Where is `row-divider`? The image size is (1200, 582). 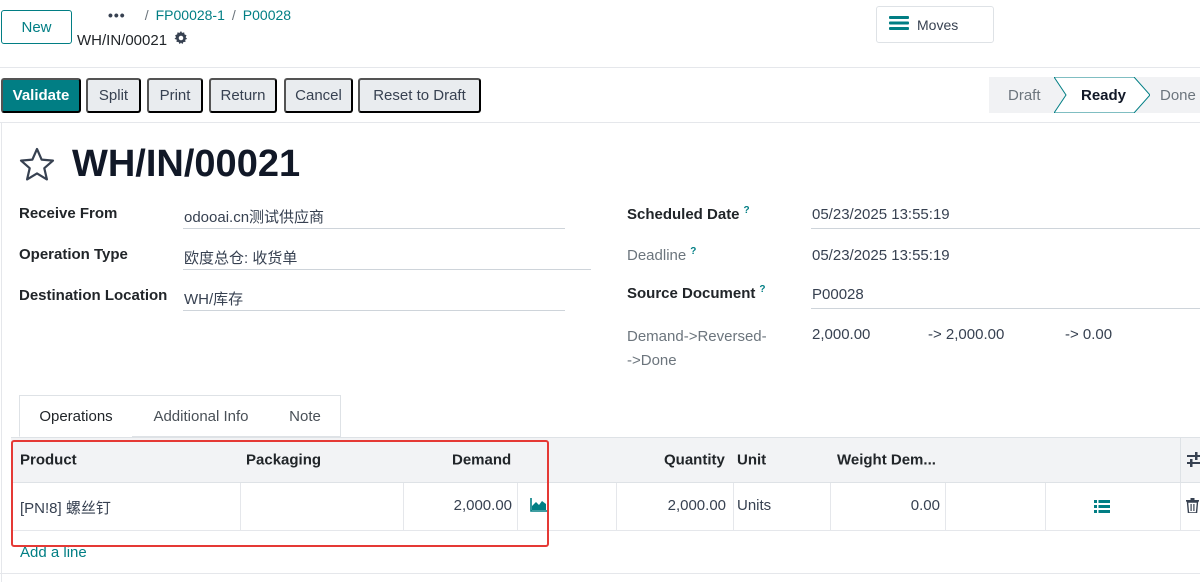 row-divider is located at coordinates (605, 530).